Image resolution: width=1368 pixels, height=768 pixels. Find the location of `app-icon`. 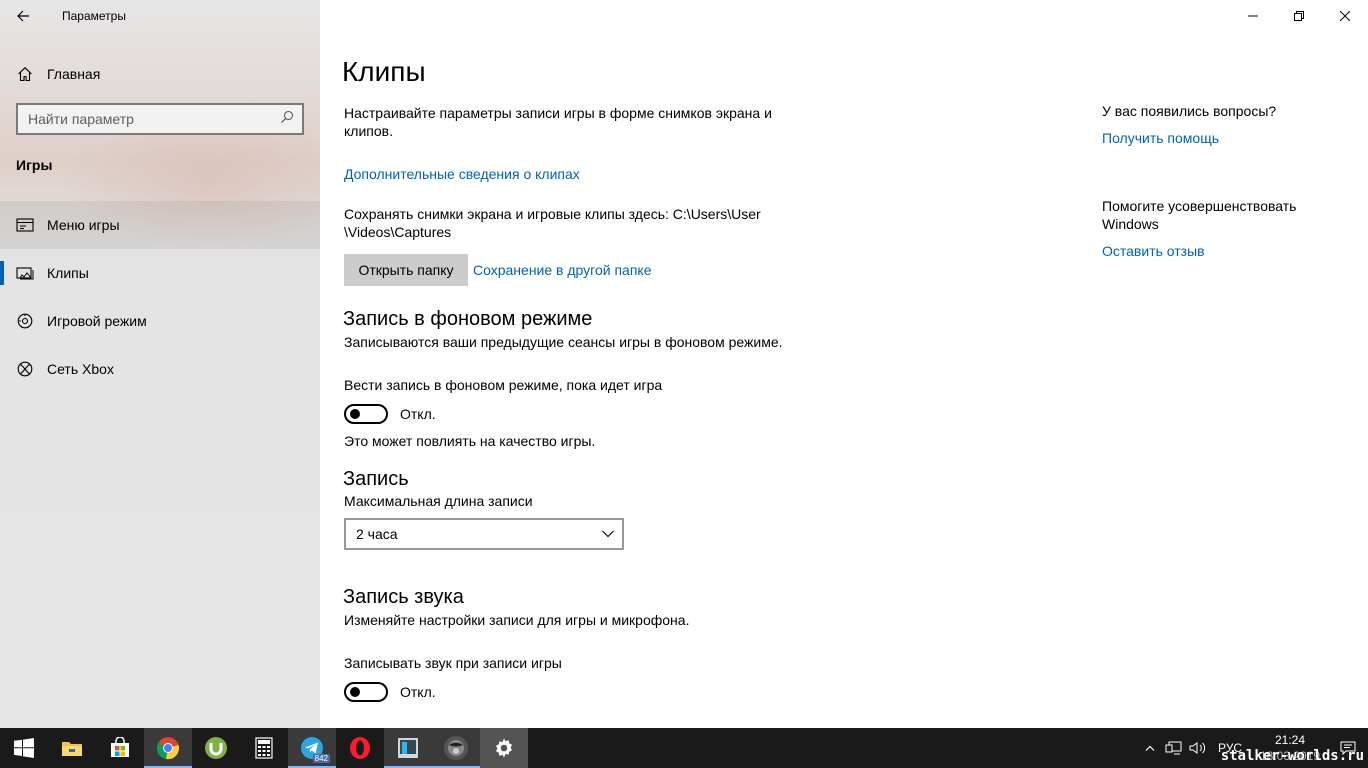

app-icon is located at coordinates (408, 748).